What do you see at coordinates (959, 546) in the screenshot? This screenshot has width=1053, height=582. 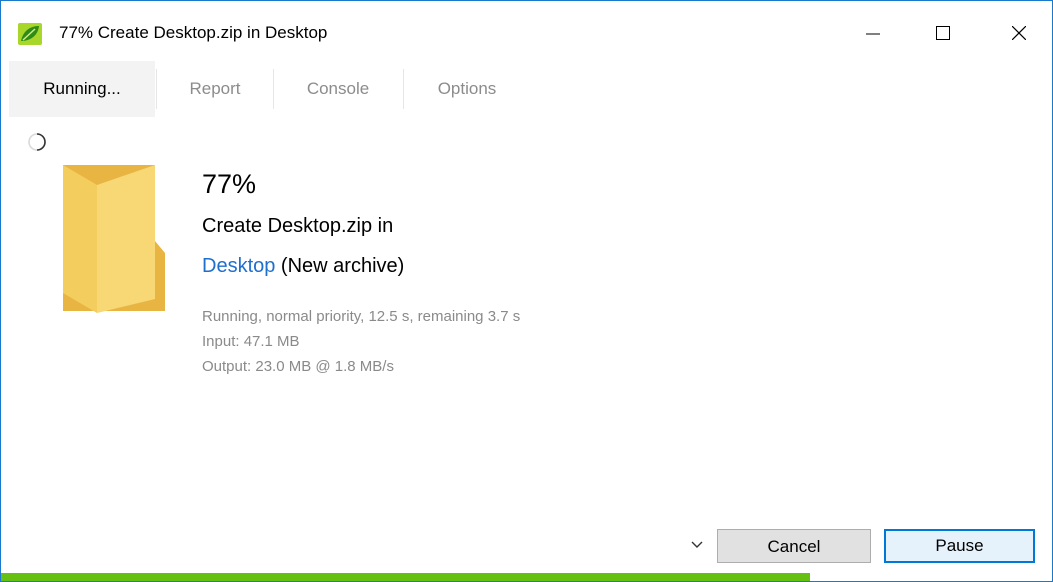 I see `pause-button: Pause` at bounding box center [959, 546].